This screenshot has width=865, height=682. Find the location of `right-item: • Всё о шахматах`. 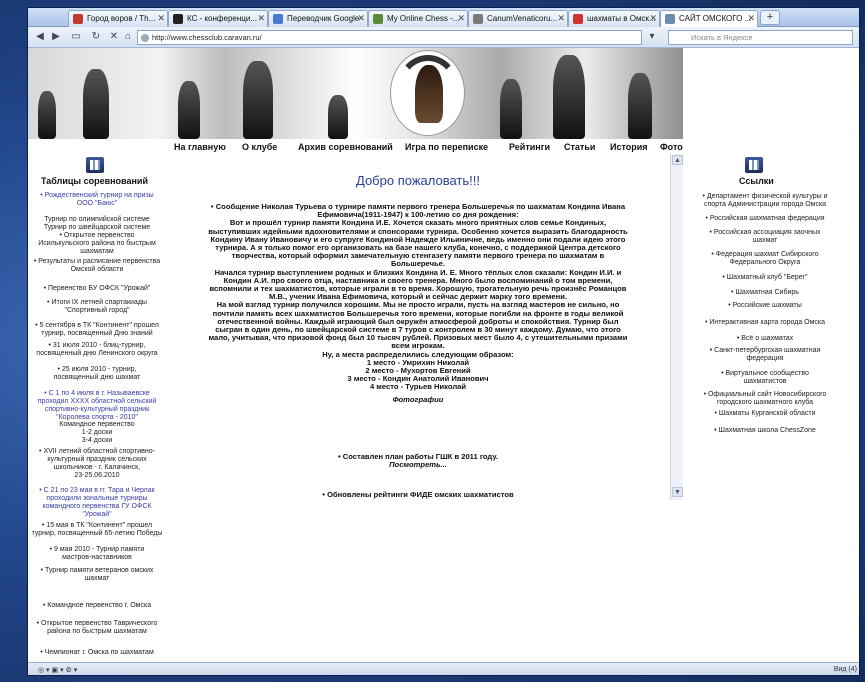

right-item: • Всё о шахматах is located at coordinates (765, 339).